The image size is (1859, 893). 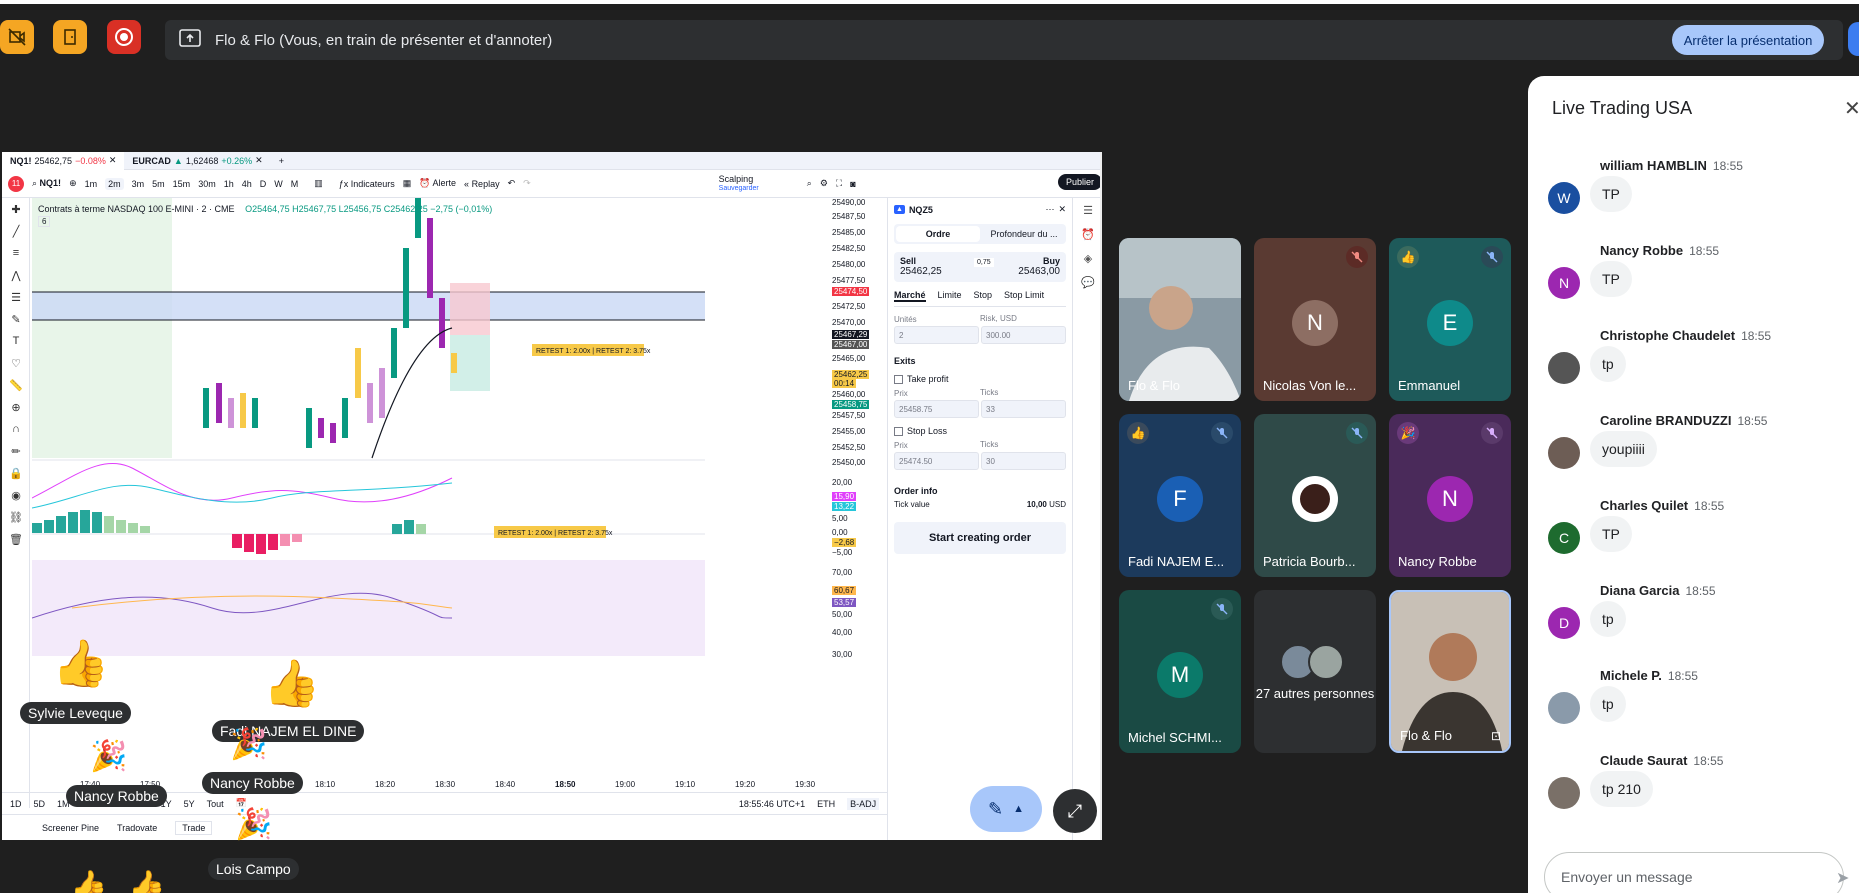 What do you see at coordinates (1315, 671) in the screenshot?
I see `others-tile: 27 autres personnes` at bounding box center [1315, 671].